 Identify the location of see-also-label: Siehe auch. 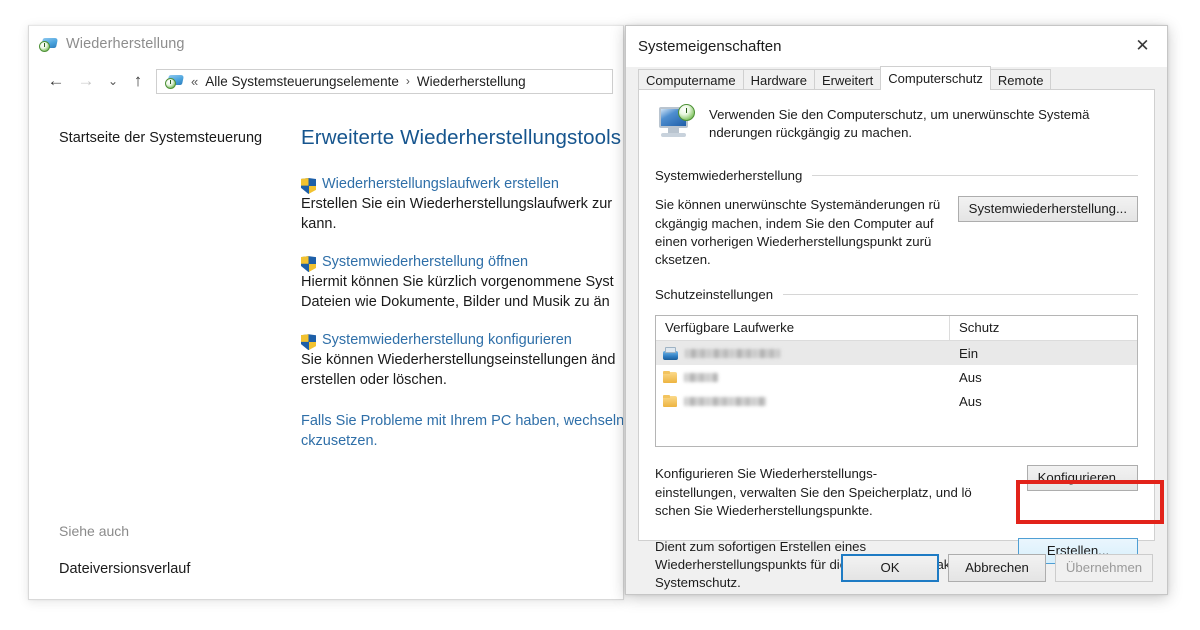
(94, 531).